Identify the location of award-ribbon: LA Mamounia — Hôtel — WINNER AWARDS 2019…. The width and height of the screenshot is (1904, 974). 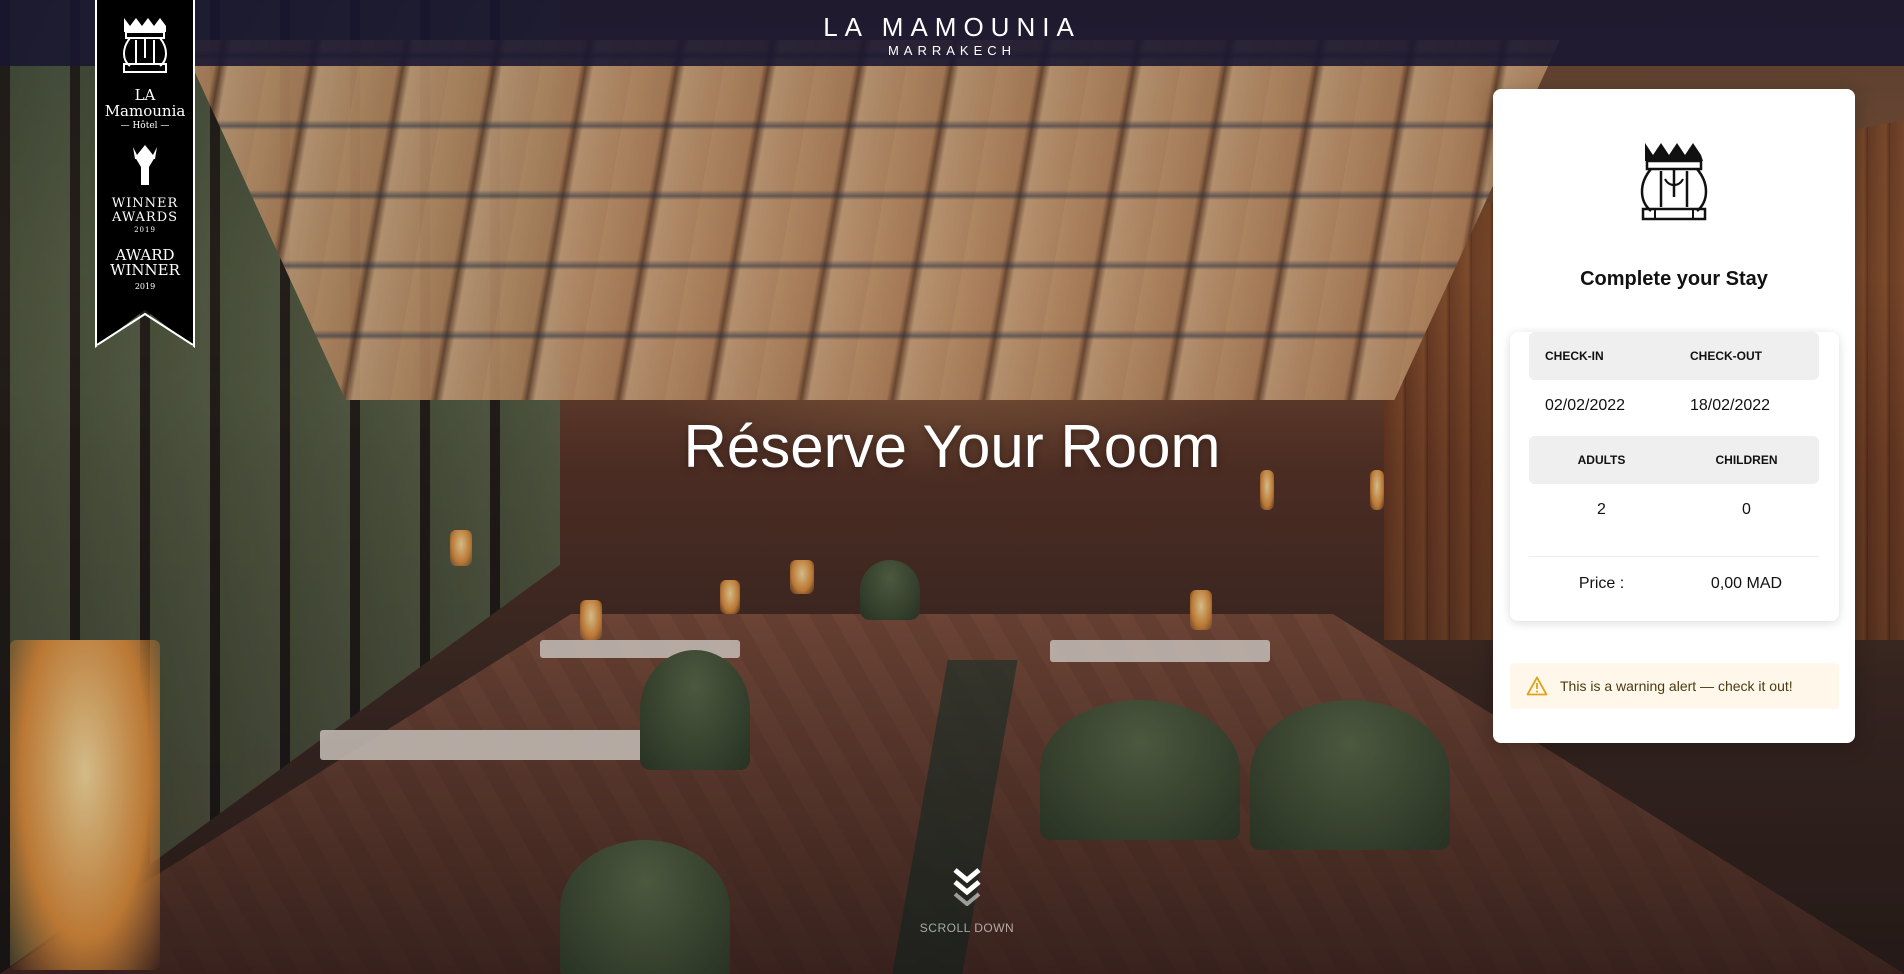
(145, 174).